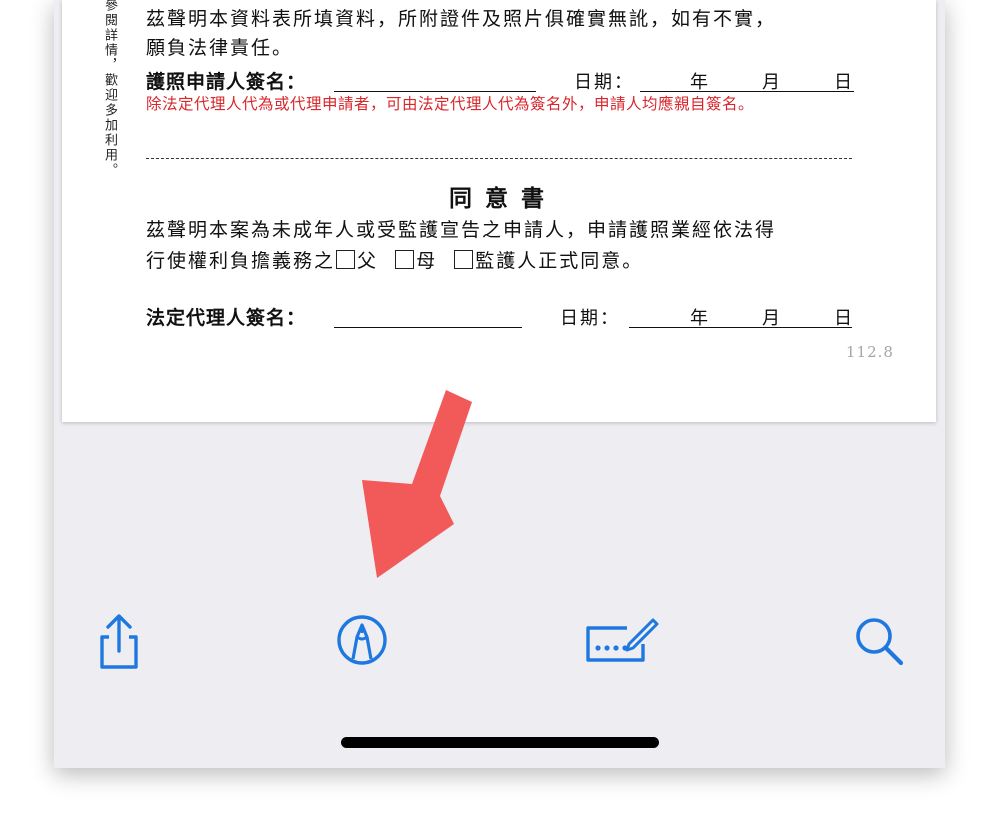 This screenshot has width=995, height=825. I want to click on markup-button, so click(362, 640).